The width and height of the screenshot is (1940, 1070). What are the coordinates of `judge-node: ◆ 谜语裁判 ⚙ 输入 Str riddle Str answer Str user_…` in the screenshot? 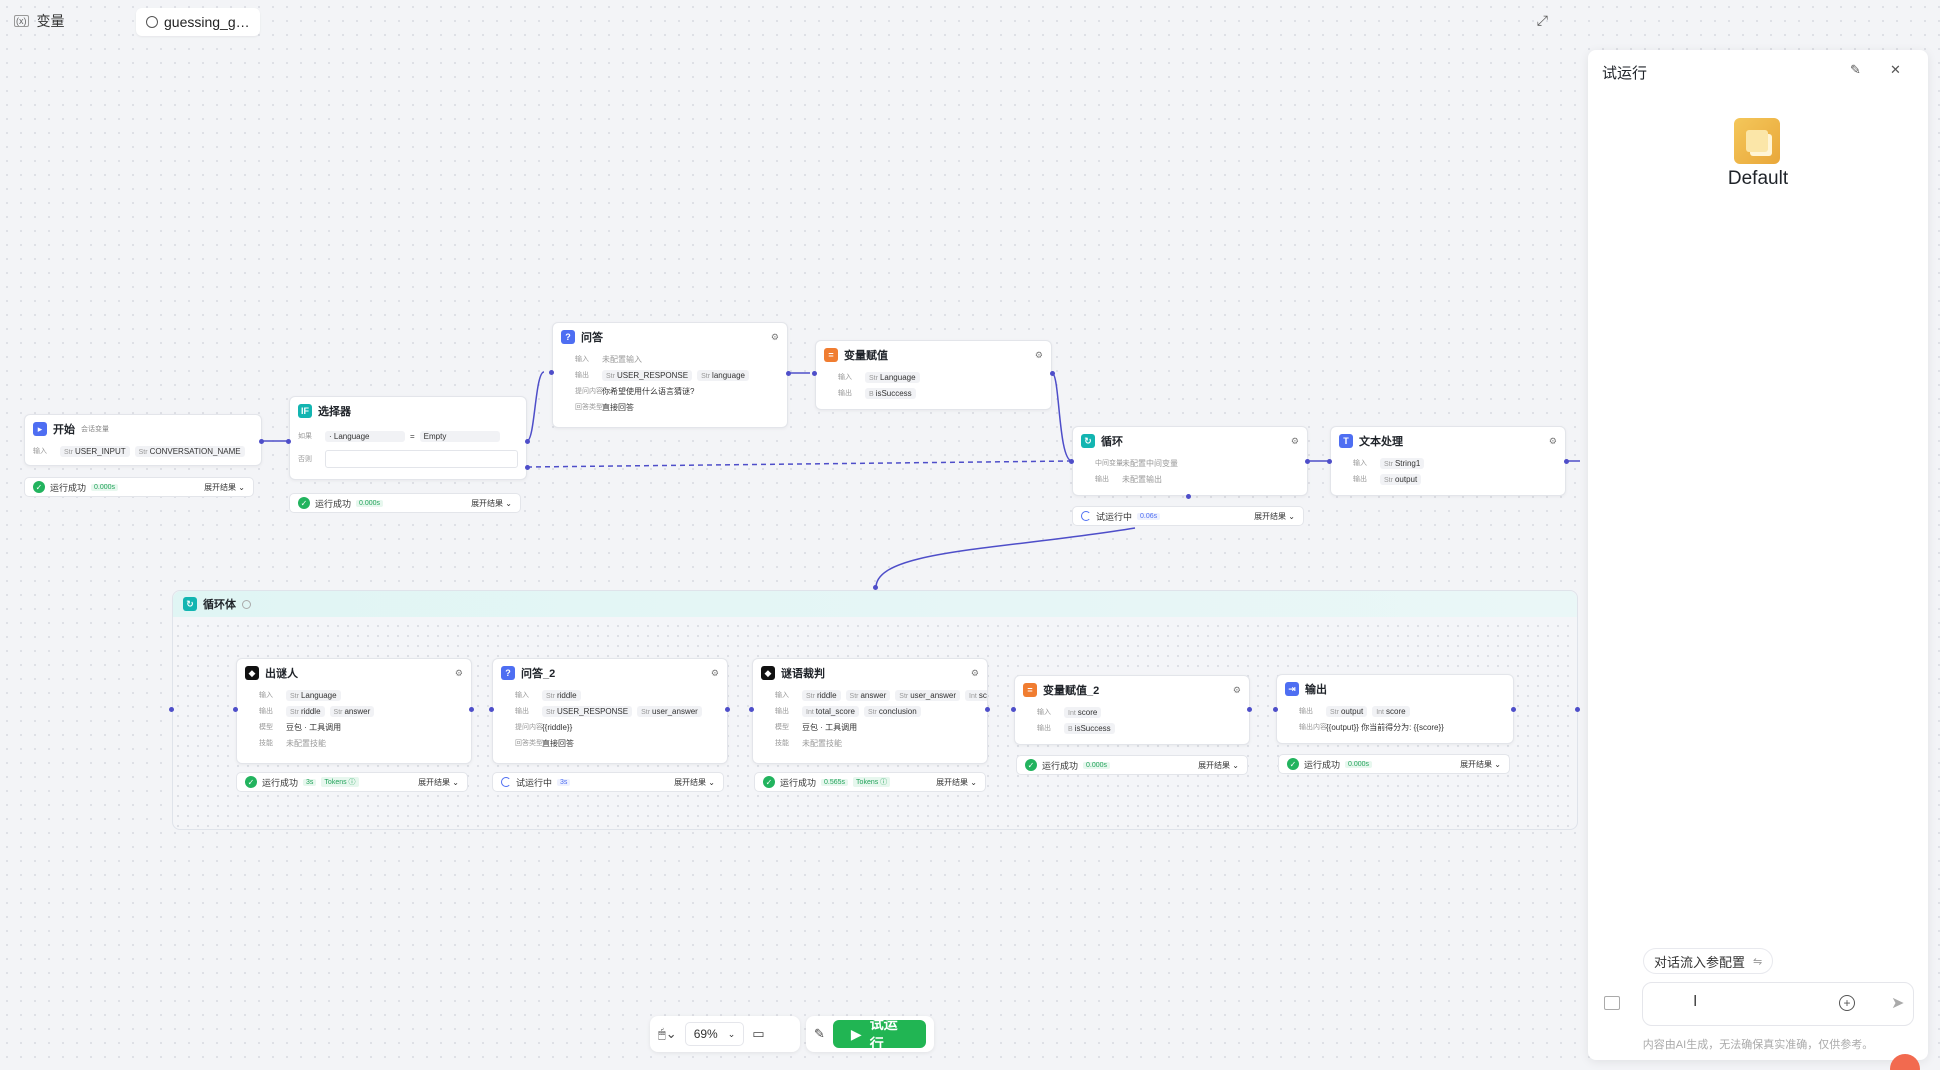 It's located at (870, 711).